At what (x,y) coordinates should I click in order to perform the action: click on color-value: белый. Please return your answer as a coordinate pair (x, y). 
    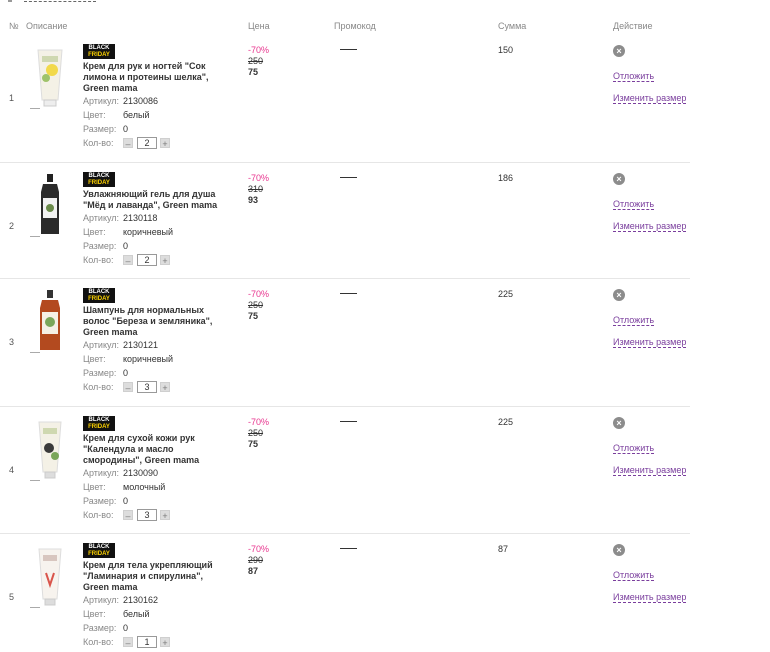
    Looking at the image, I should click on (136, 115).